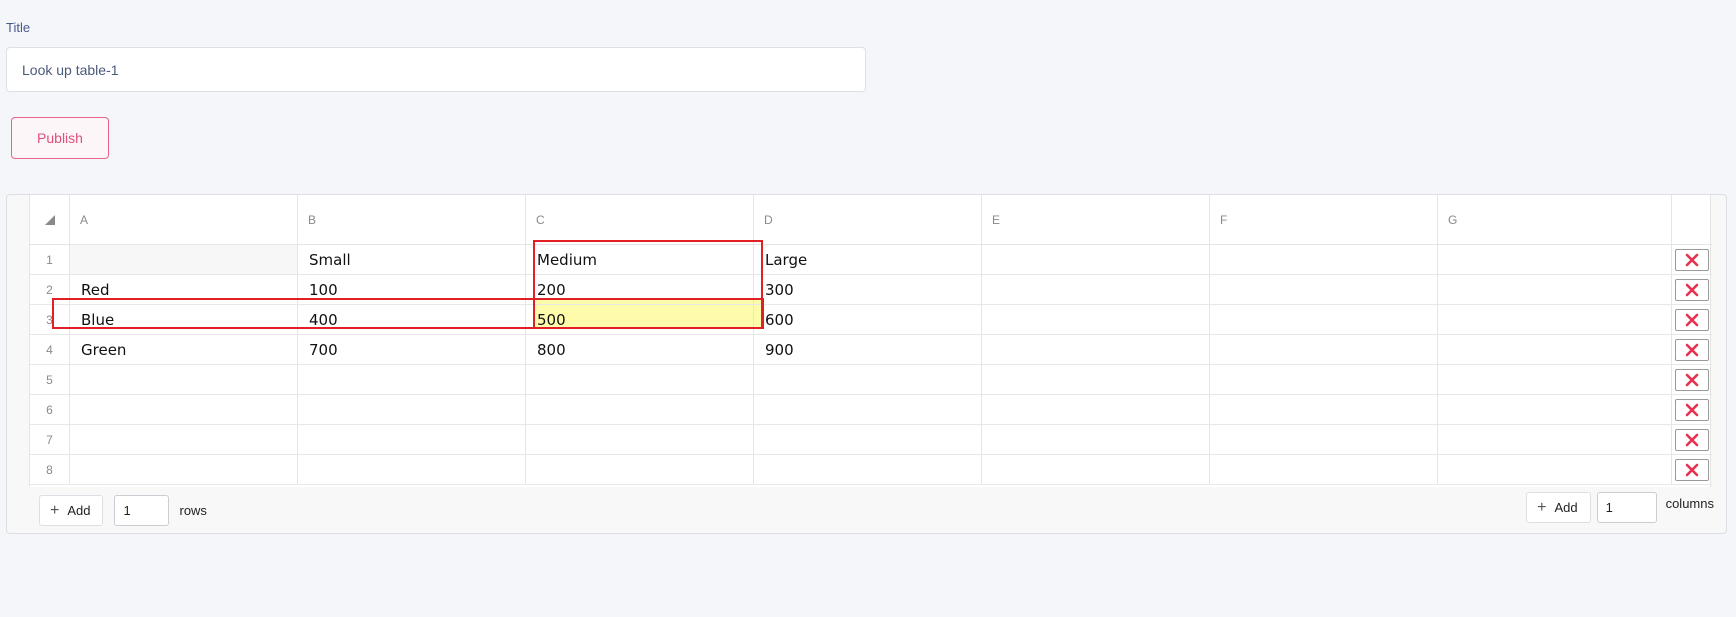 This screenshot has width=1736, height=617. What do you see at coordinates (1096, 259) in the screenshot?
I see `table-cell-e1` at bounding box center [1096, 259].